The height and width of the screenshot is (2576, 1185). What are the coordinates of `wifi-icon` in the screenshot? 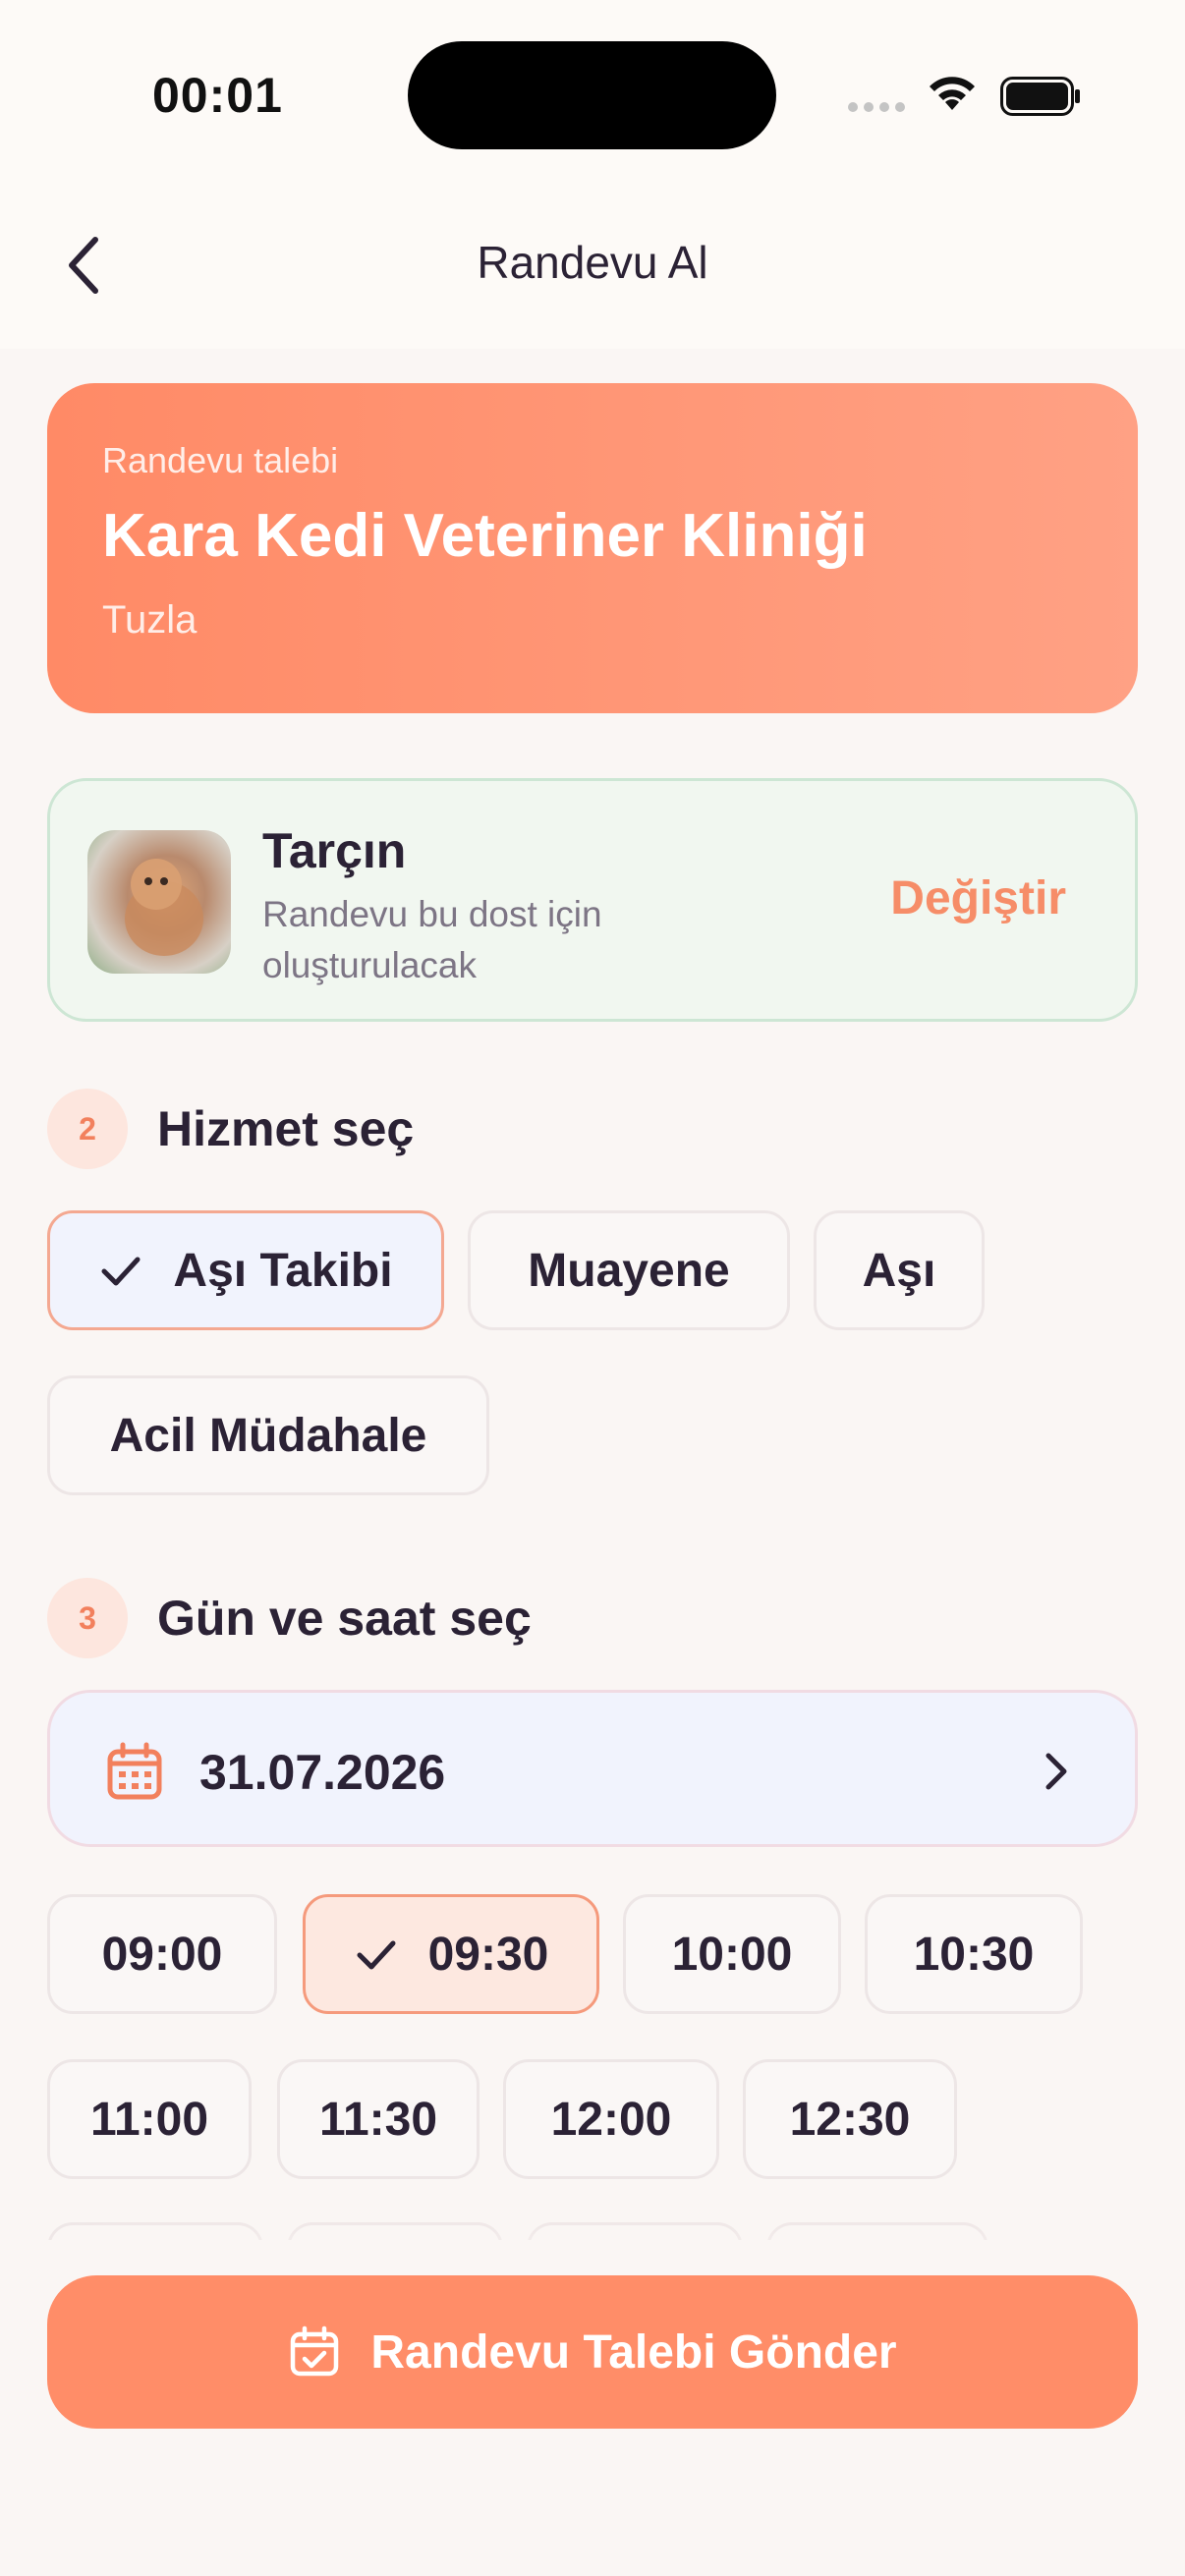 It's located at (953, 93).